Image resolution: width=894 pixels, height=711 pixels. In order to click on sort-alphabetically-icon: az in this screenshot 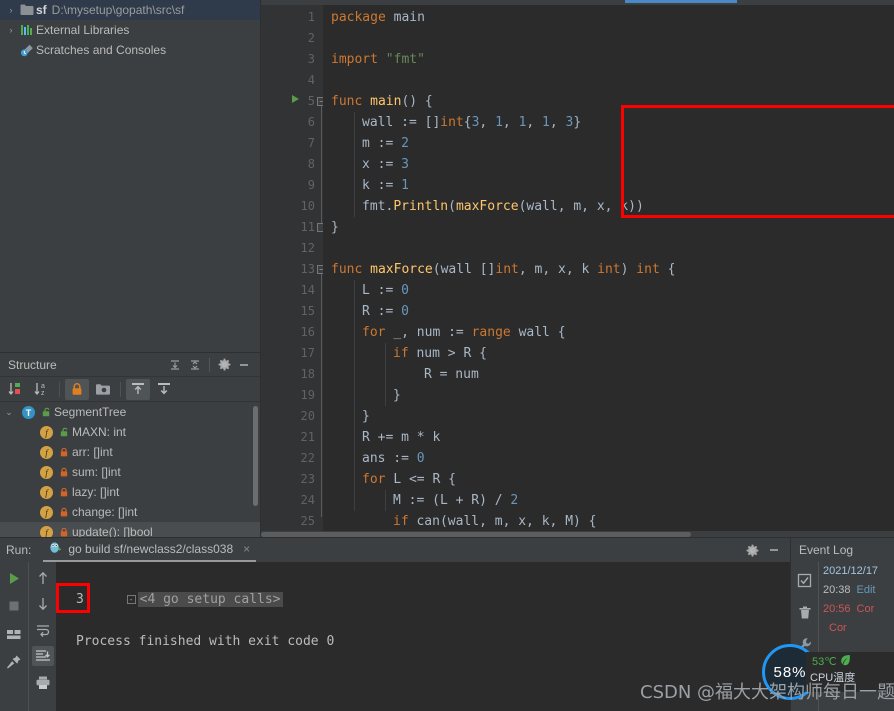, I will do `click(42, 389)`.